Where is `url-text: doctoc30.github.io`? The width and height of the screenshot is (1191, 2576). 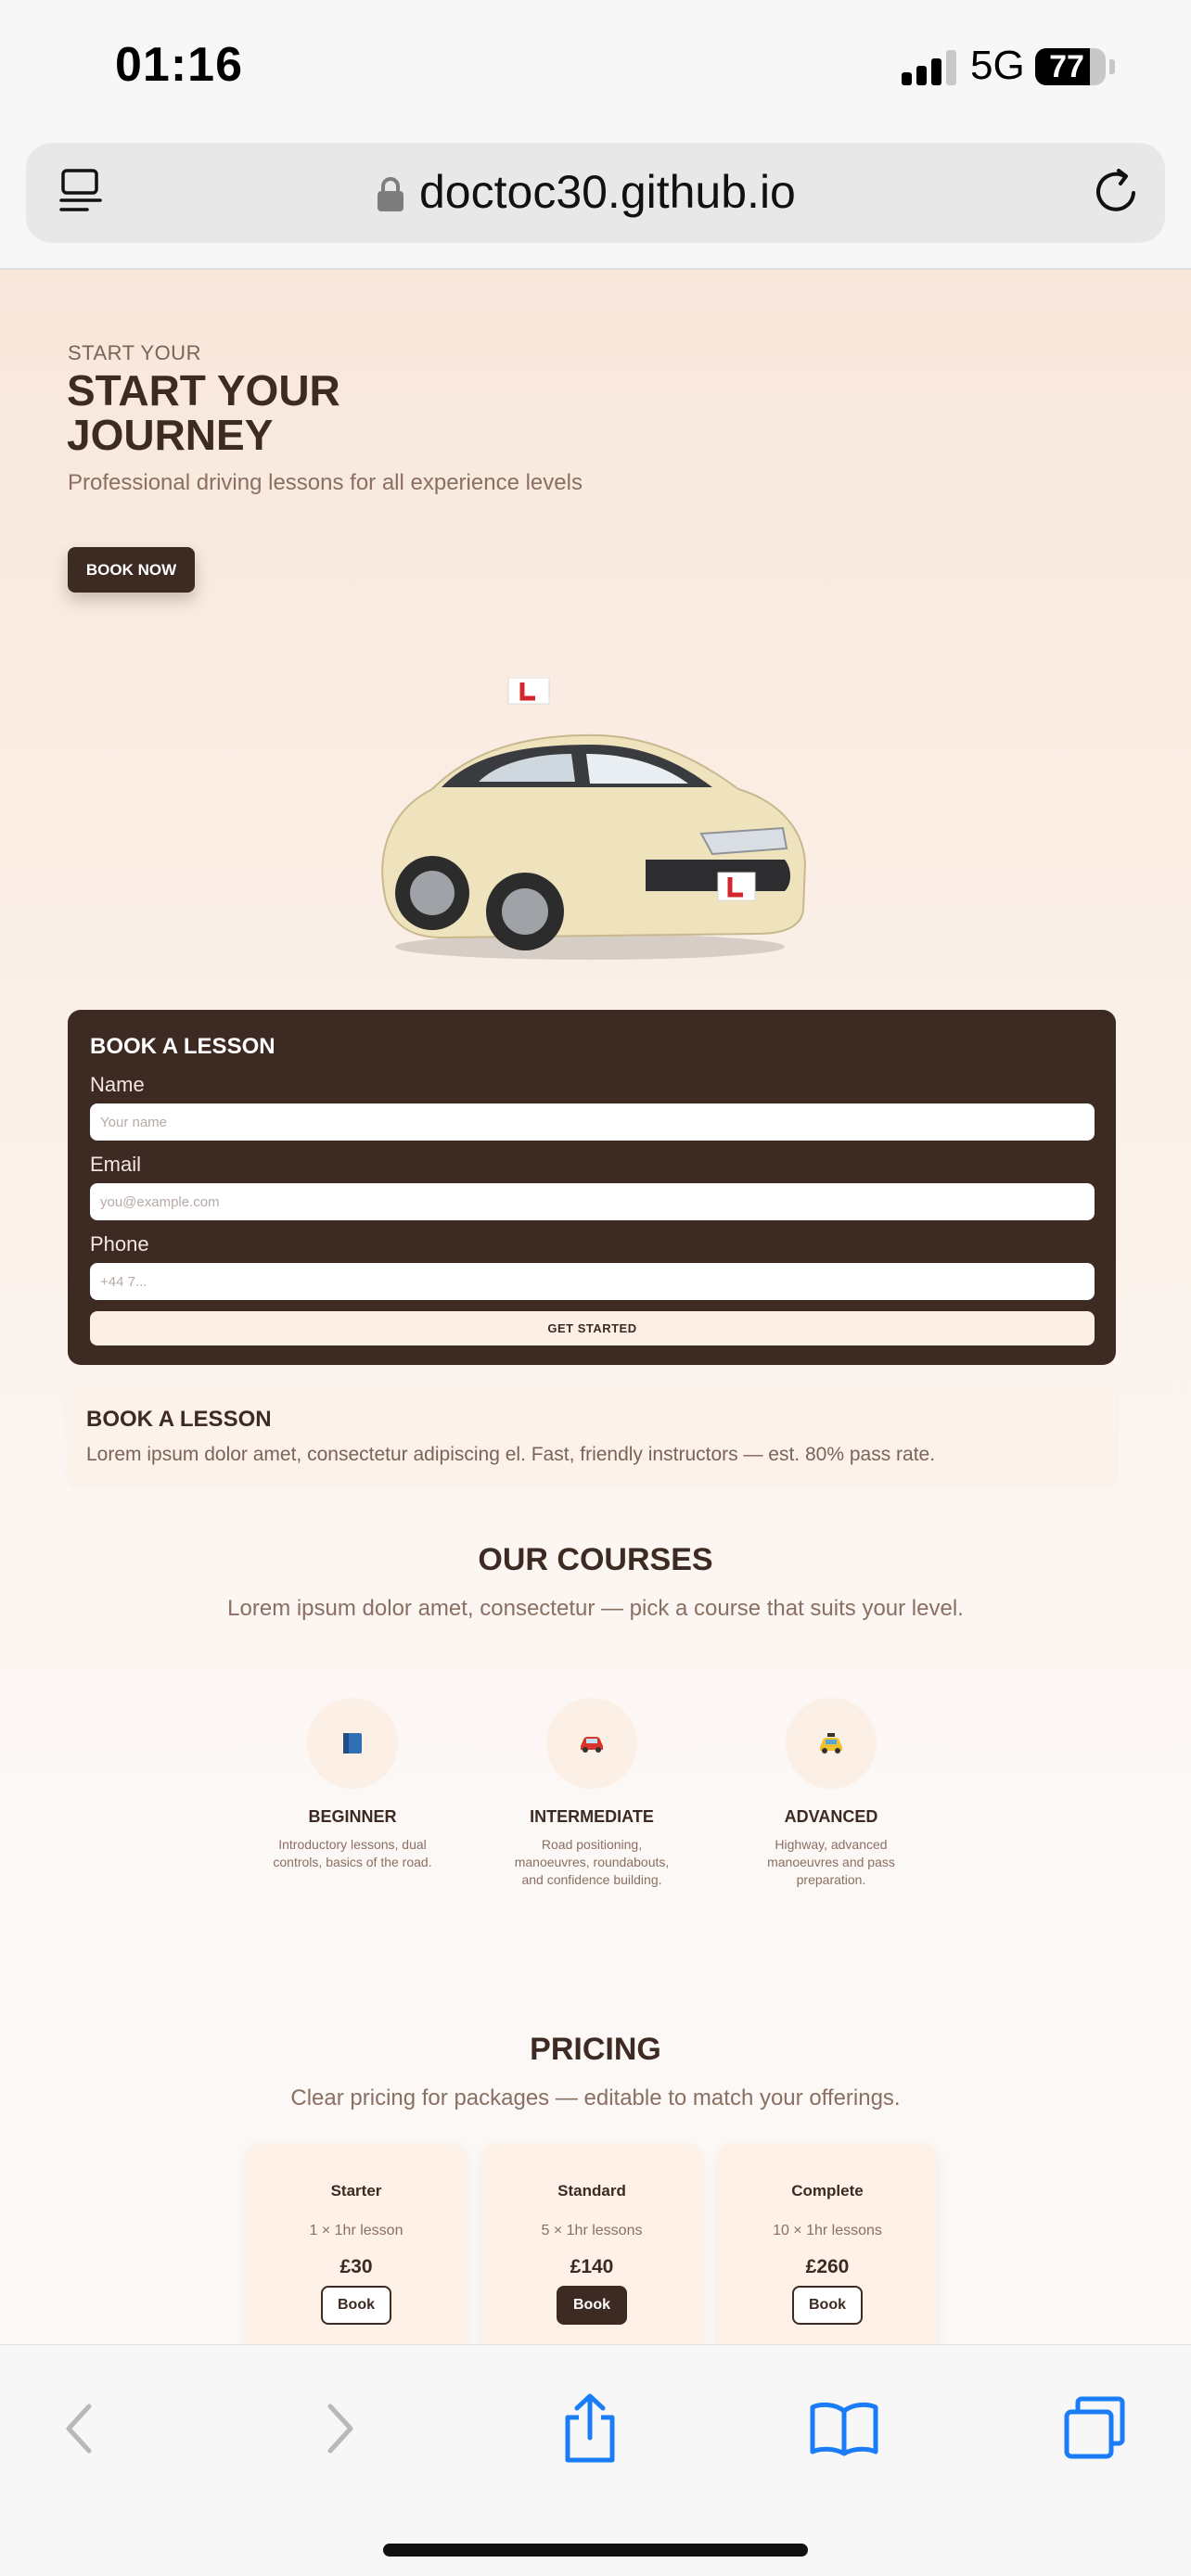
url-text: doctoc30.github.io is located at coordinates (607, 192).